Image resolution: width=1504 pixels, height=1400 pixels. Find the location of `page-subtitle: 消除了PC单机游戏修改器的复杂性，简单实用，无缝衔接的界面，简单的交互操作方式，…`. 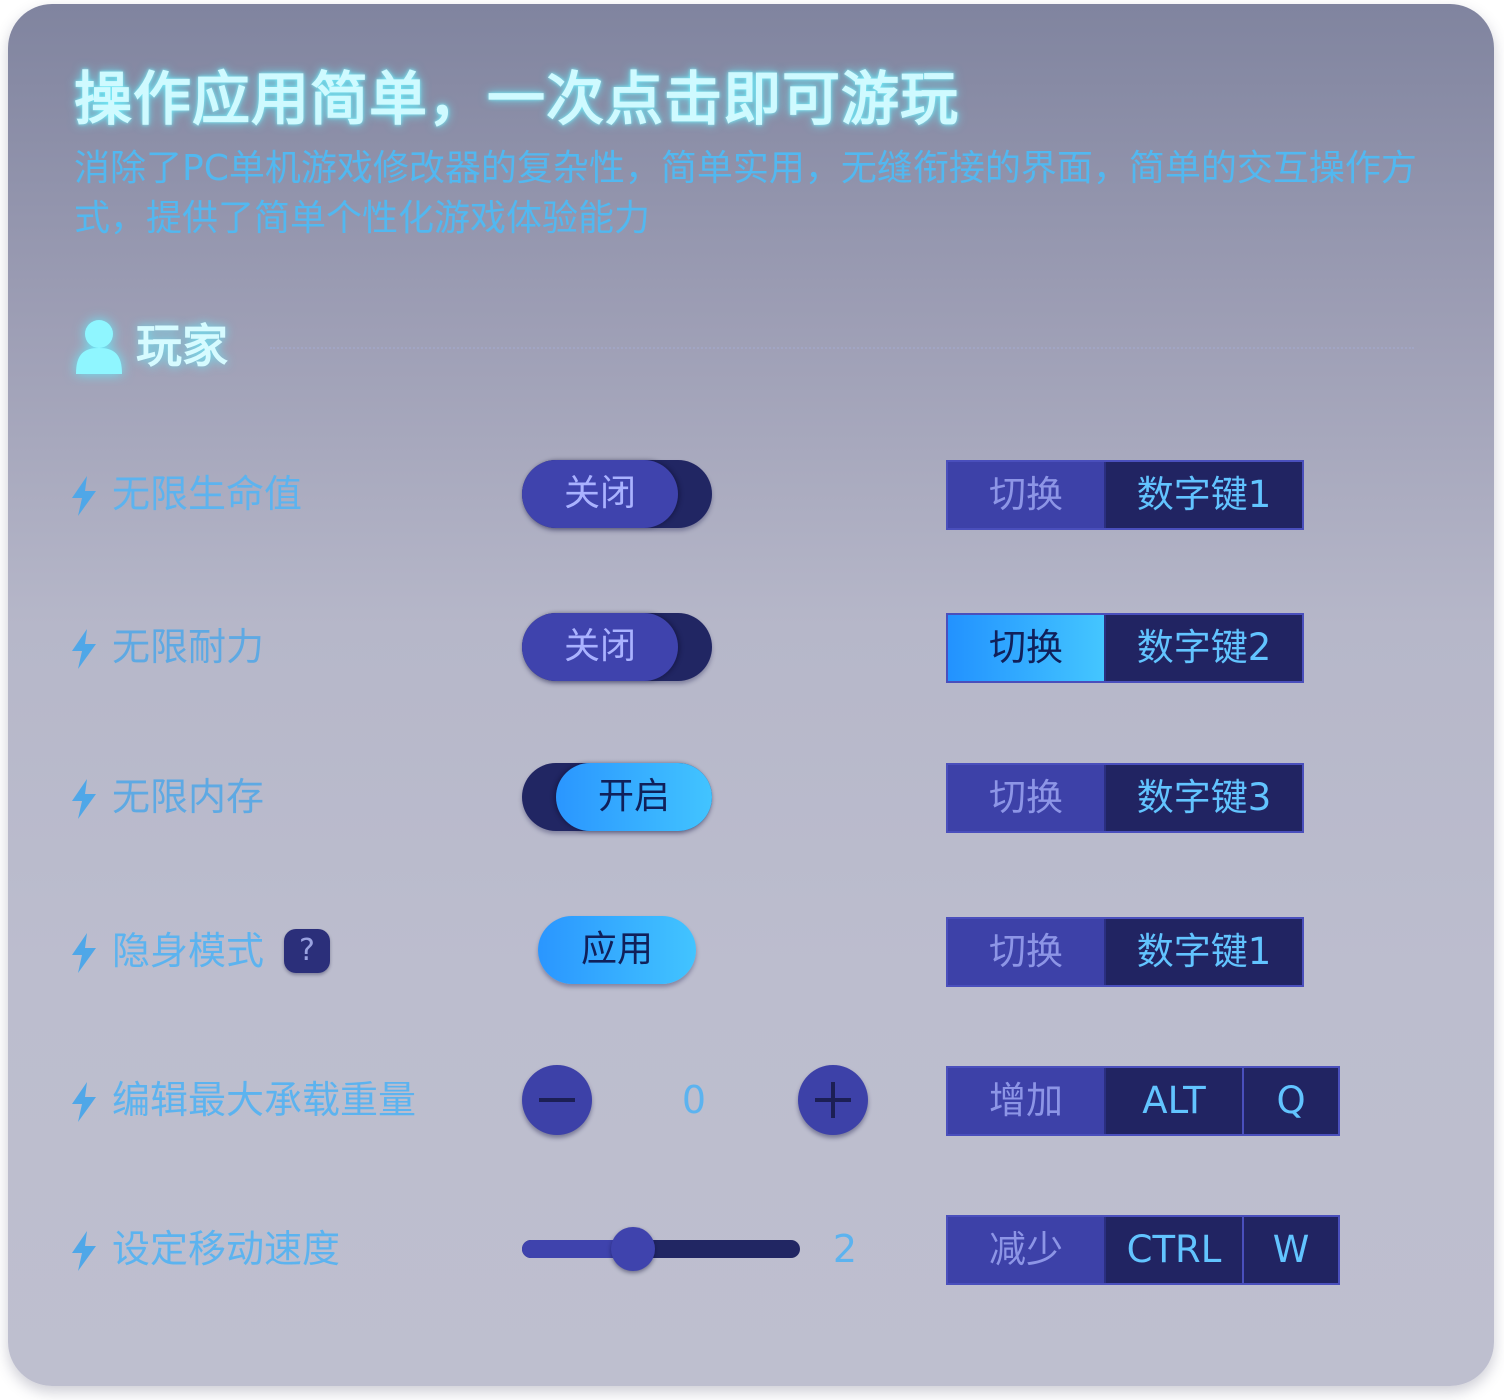

page-subtitle: 消除了PC单机游戏修改器的复杂性，简单实用，无缝衔接的界面，简单的交互操作方式，… is located at coordinates (745, 193).